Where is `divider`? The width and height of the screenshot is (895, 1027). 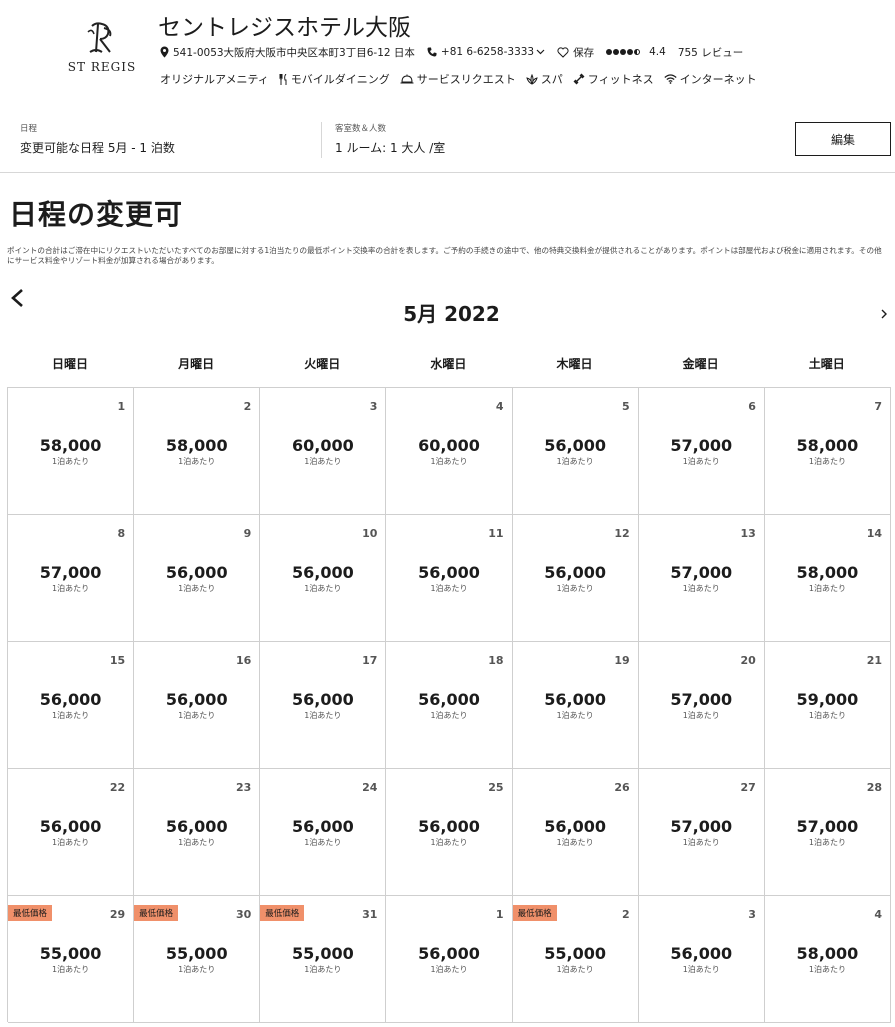 divider is located at coordinates (321, 140).